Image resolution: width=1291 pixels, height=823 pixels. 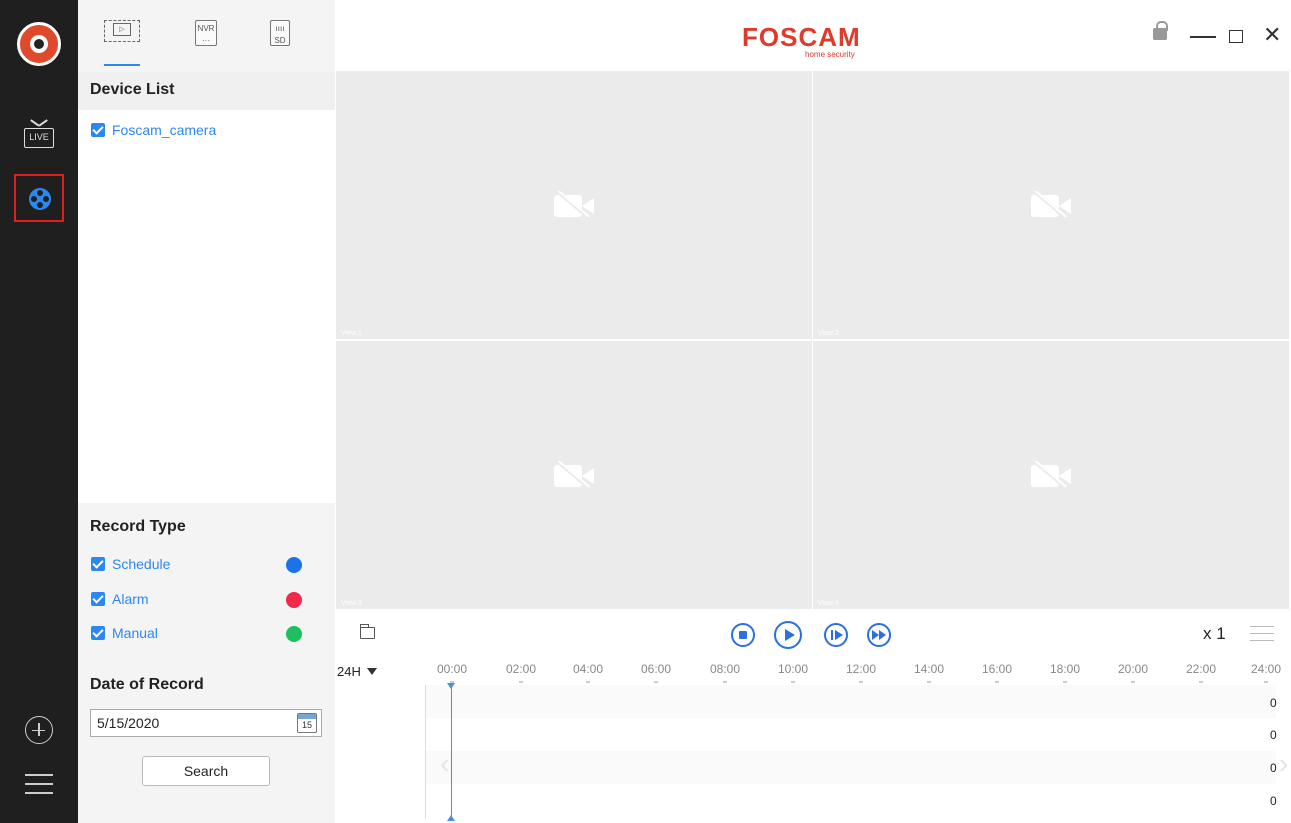 What do you see at coordinates (451, 752) in the screenshot?
I see `timeline-cursor` at bounding box center [451, 752].